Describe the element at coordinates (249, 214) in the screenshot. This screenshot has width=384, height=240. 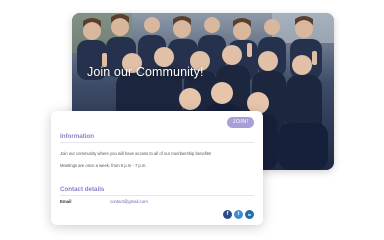
I see `linkedin-icon: in` at that location.